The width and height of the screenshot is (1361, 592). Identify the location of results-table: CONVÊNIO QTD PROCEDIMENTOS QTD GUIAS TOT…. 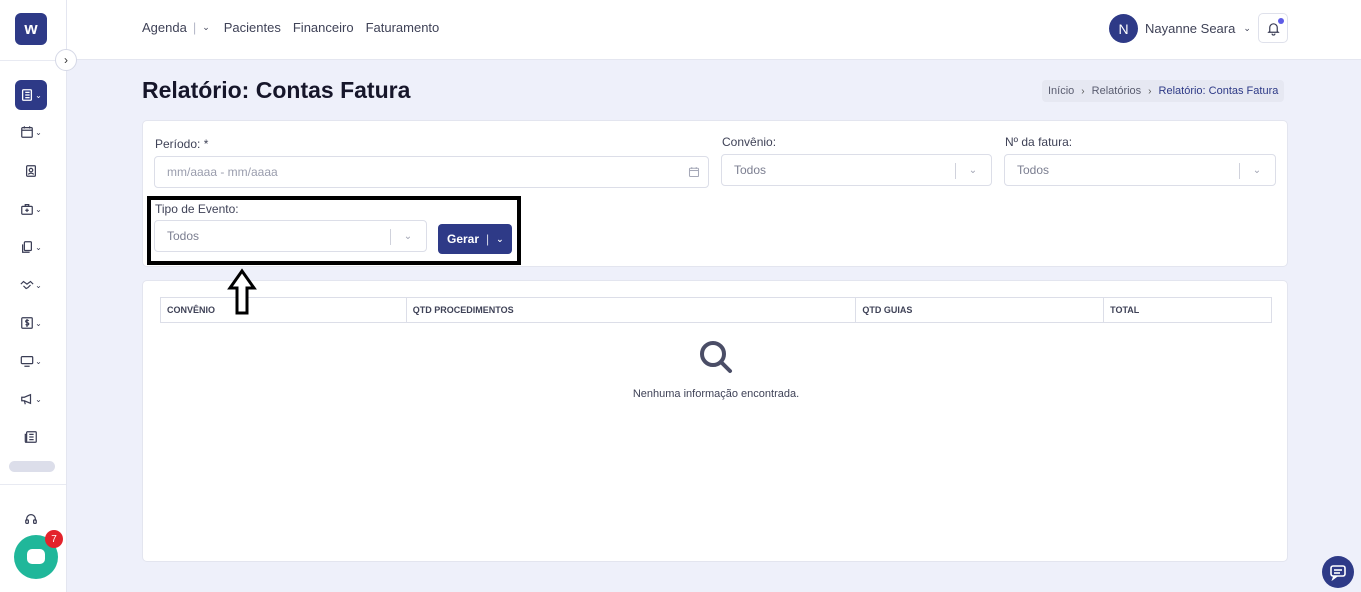
(716, 310).